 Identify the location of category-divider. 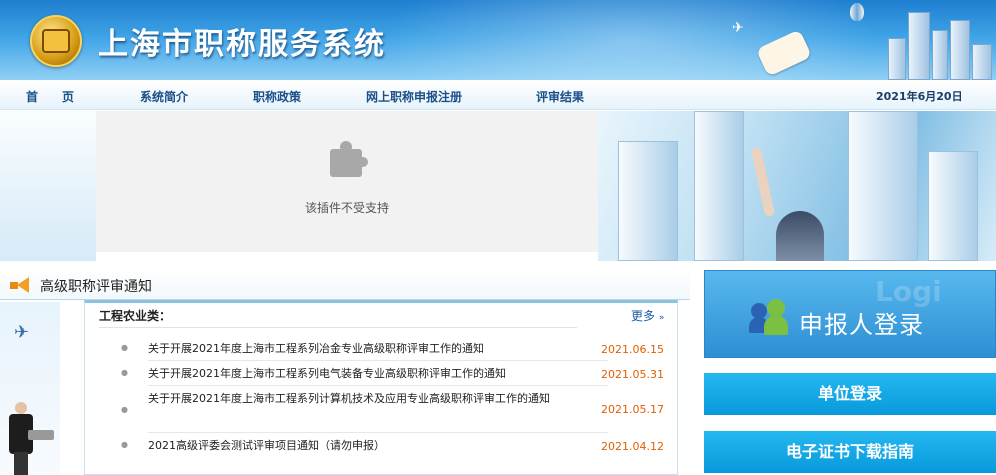
(338, 327).